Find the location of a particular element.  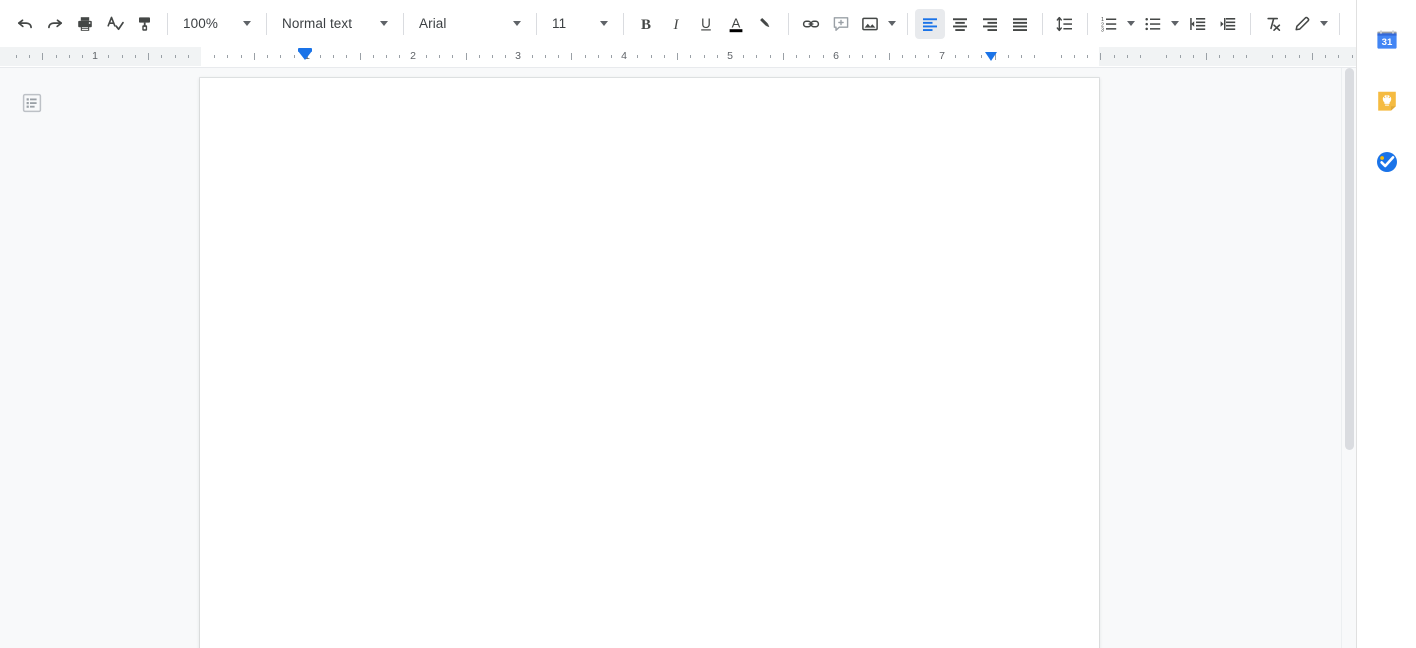

show-document-outline-button is located at coordinates (32, 105).